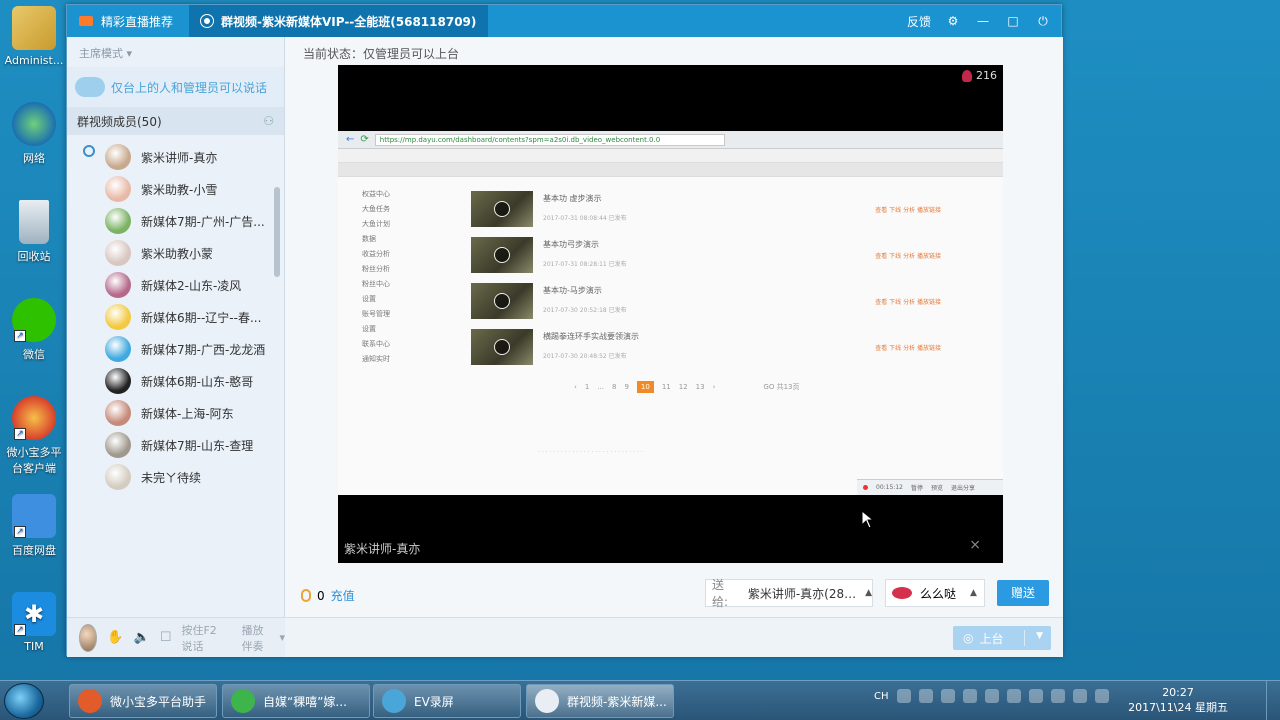 This screenshot has width=1280, height=720. I want to click on shared-menu-item: 通知实时, so click(376, 359).